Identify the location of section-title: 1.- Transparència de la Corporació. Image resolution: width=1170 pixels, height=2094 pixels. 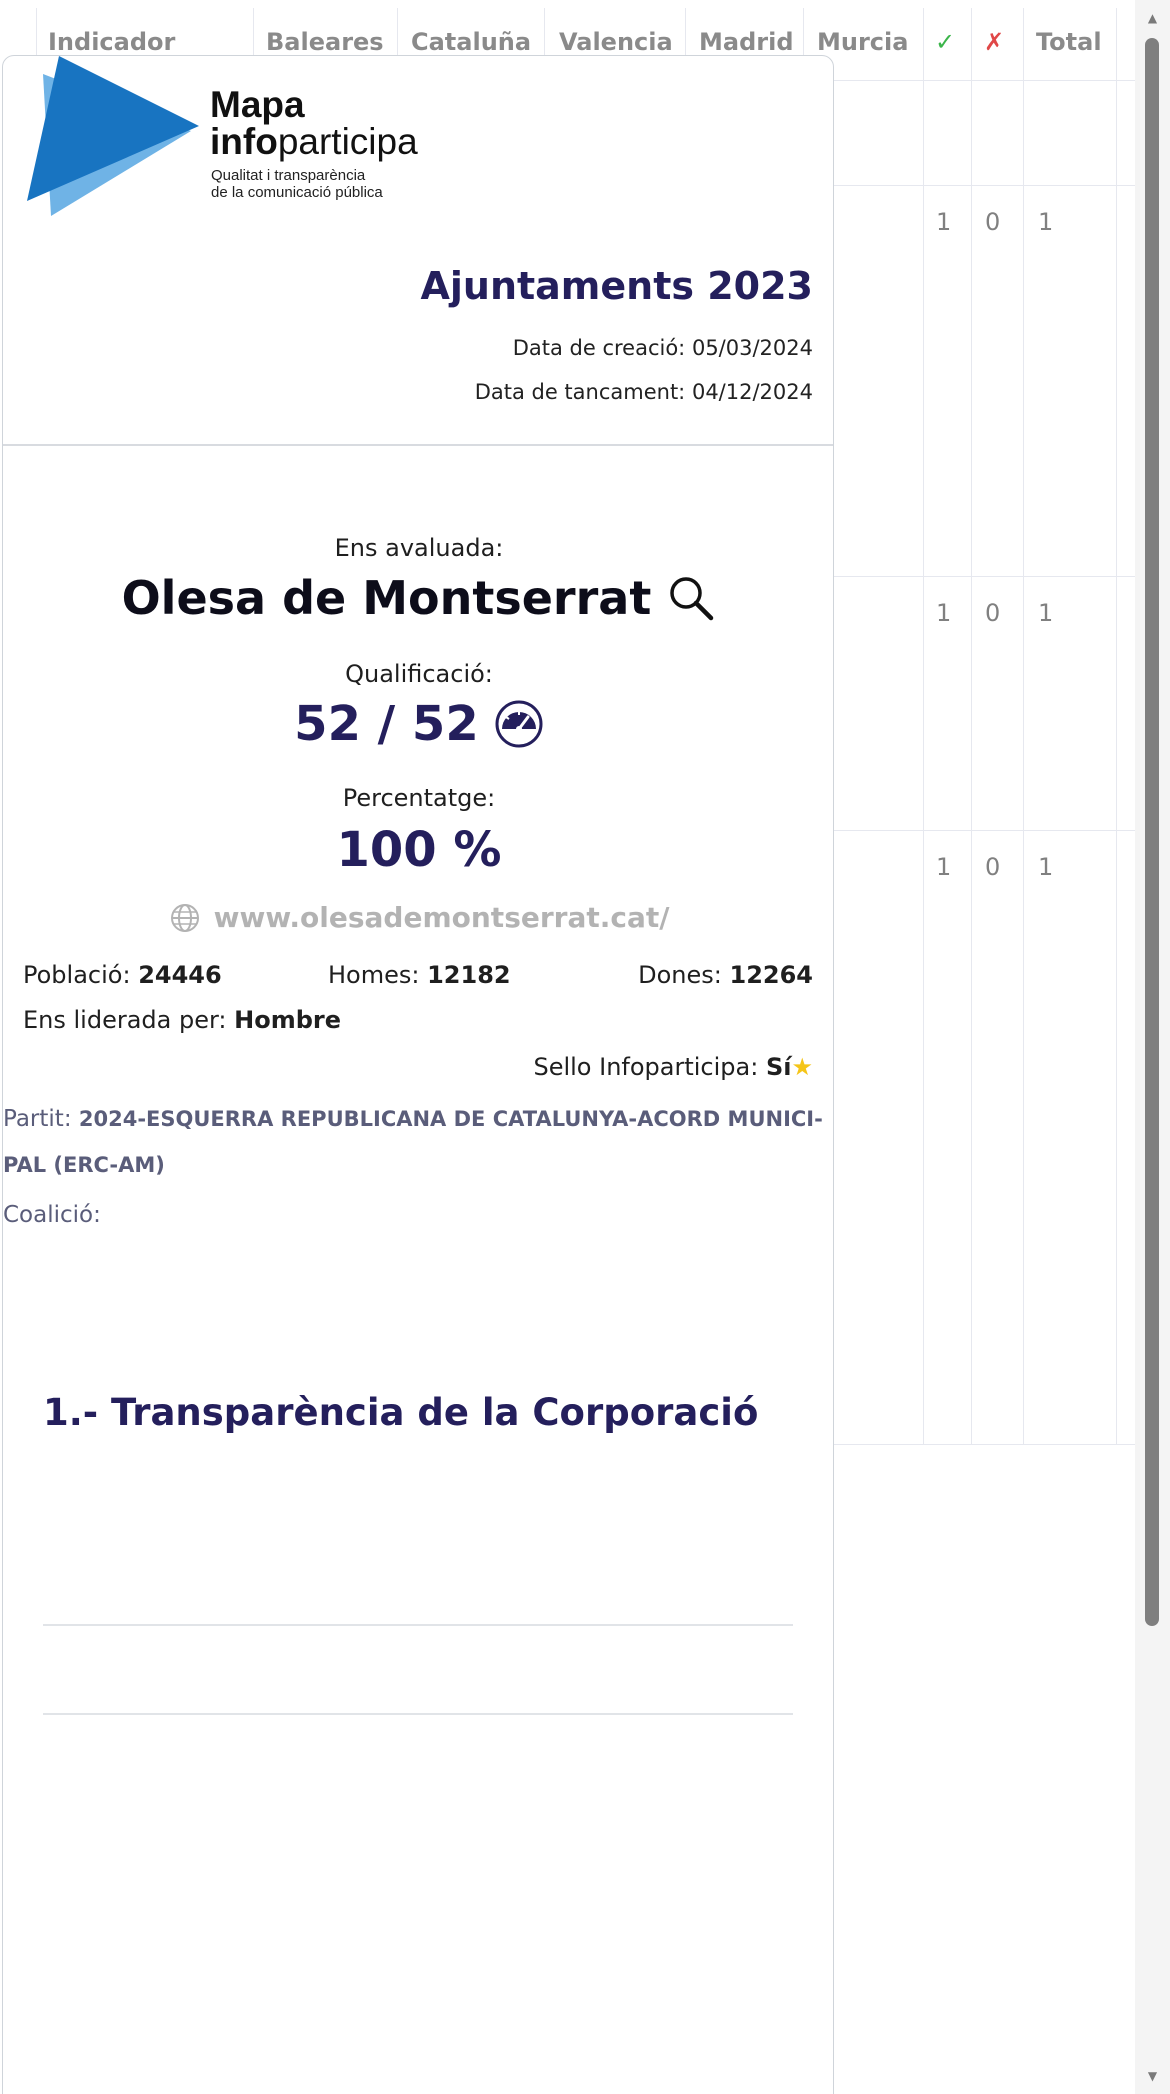
(401, 1412).